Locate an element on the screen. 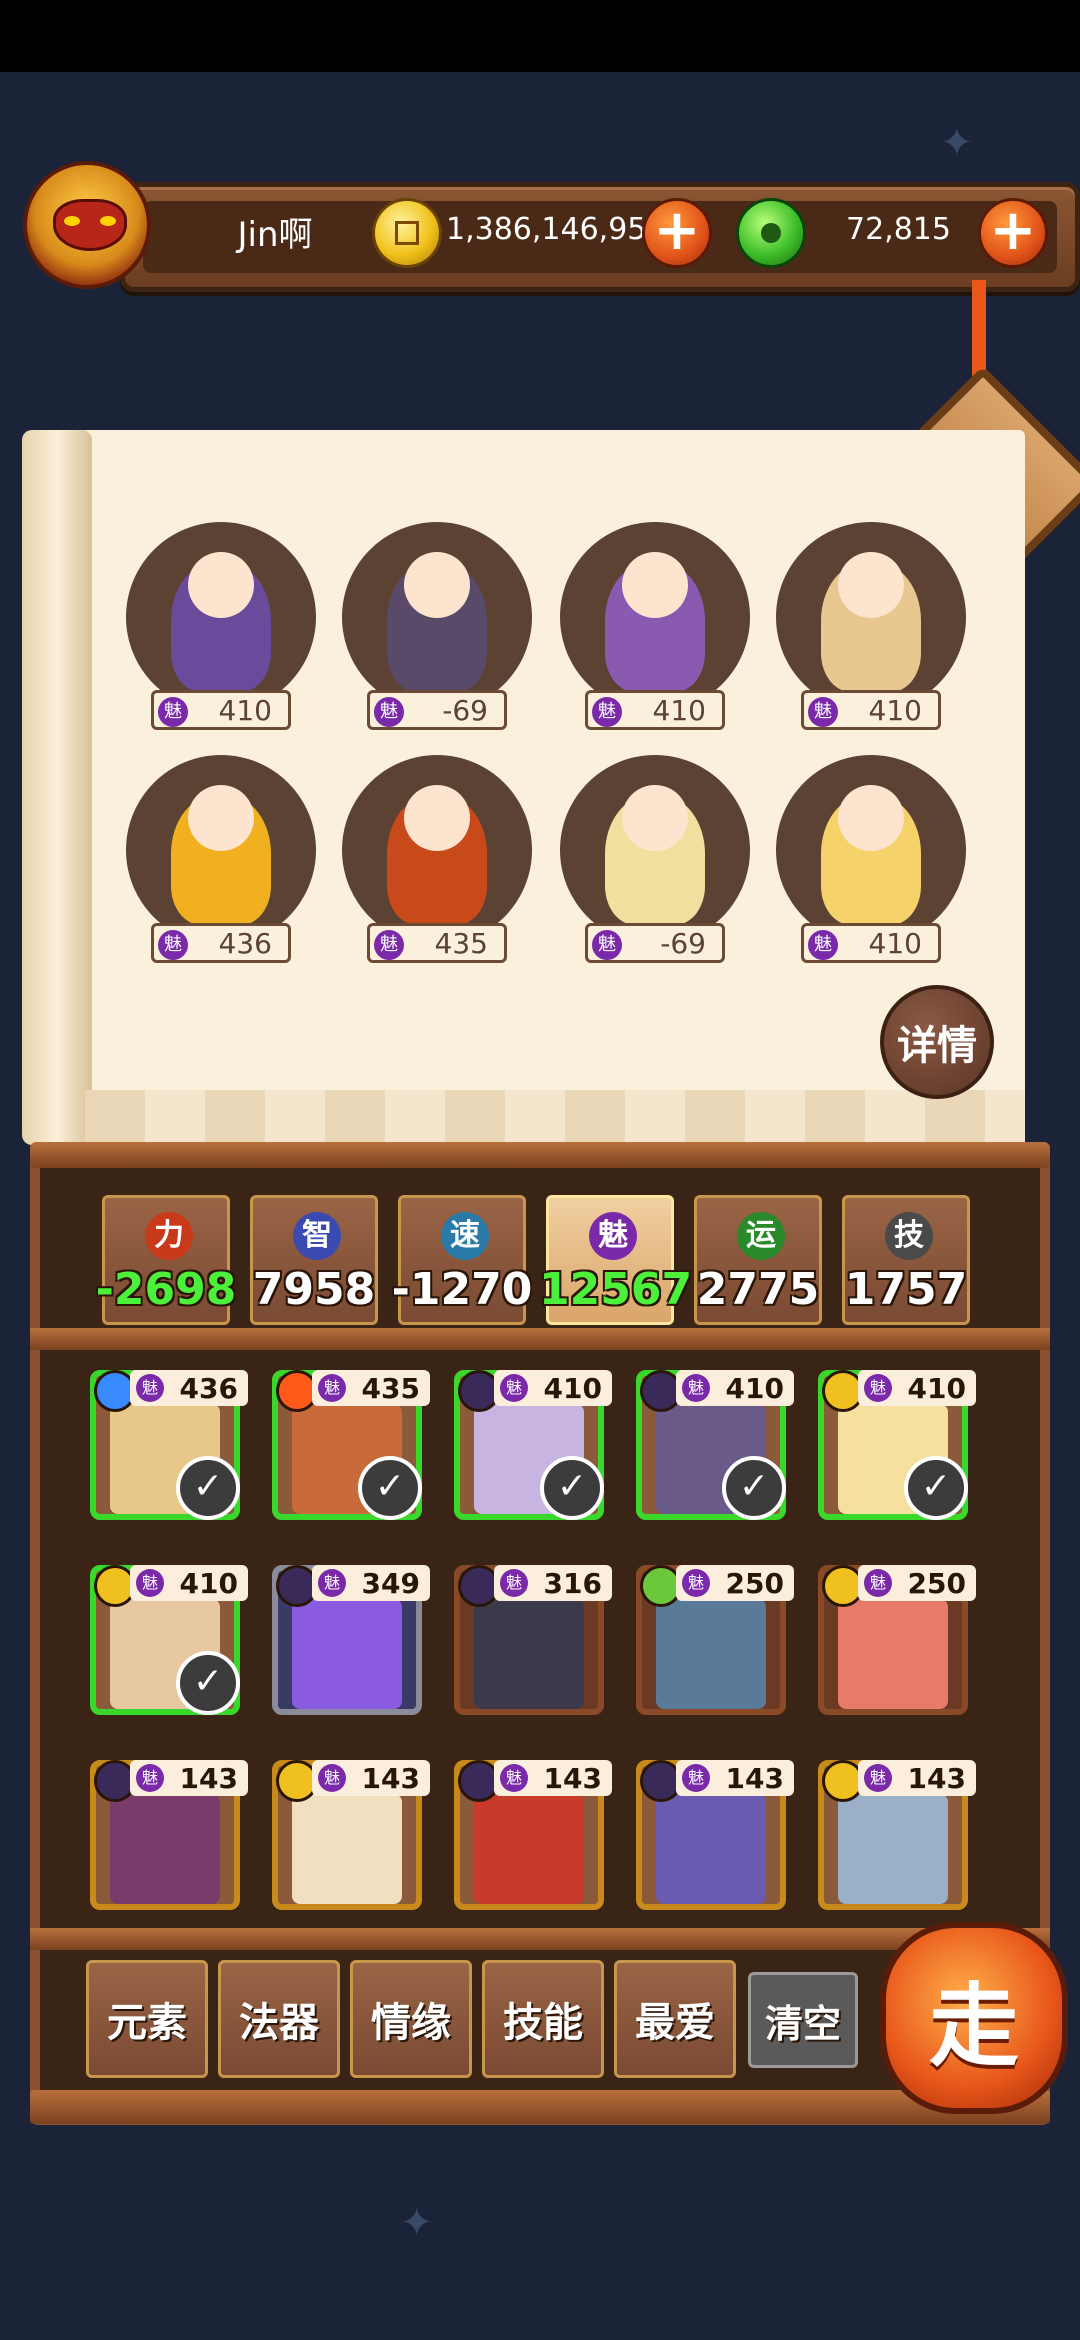 This screenshot has width=1080, height=2340. roster-card: 魅 316 is located at coordinates (533, 1640).